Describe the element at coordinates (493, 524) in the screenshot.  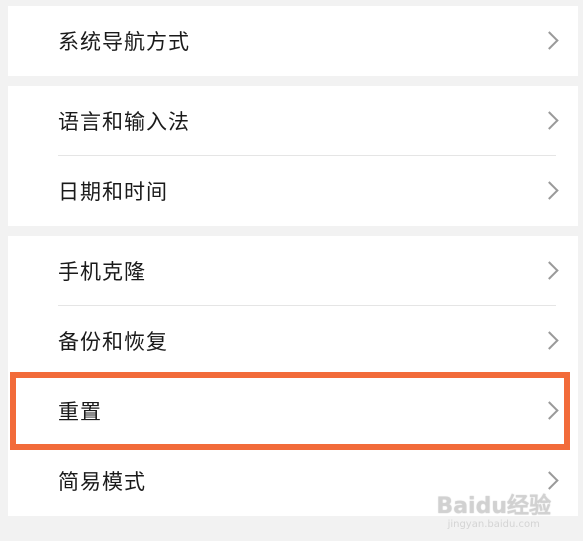
I see `watermark-url: jingyan.baidu.com` at that location.